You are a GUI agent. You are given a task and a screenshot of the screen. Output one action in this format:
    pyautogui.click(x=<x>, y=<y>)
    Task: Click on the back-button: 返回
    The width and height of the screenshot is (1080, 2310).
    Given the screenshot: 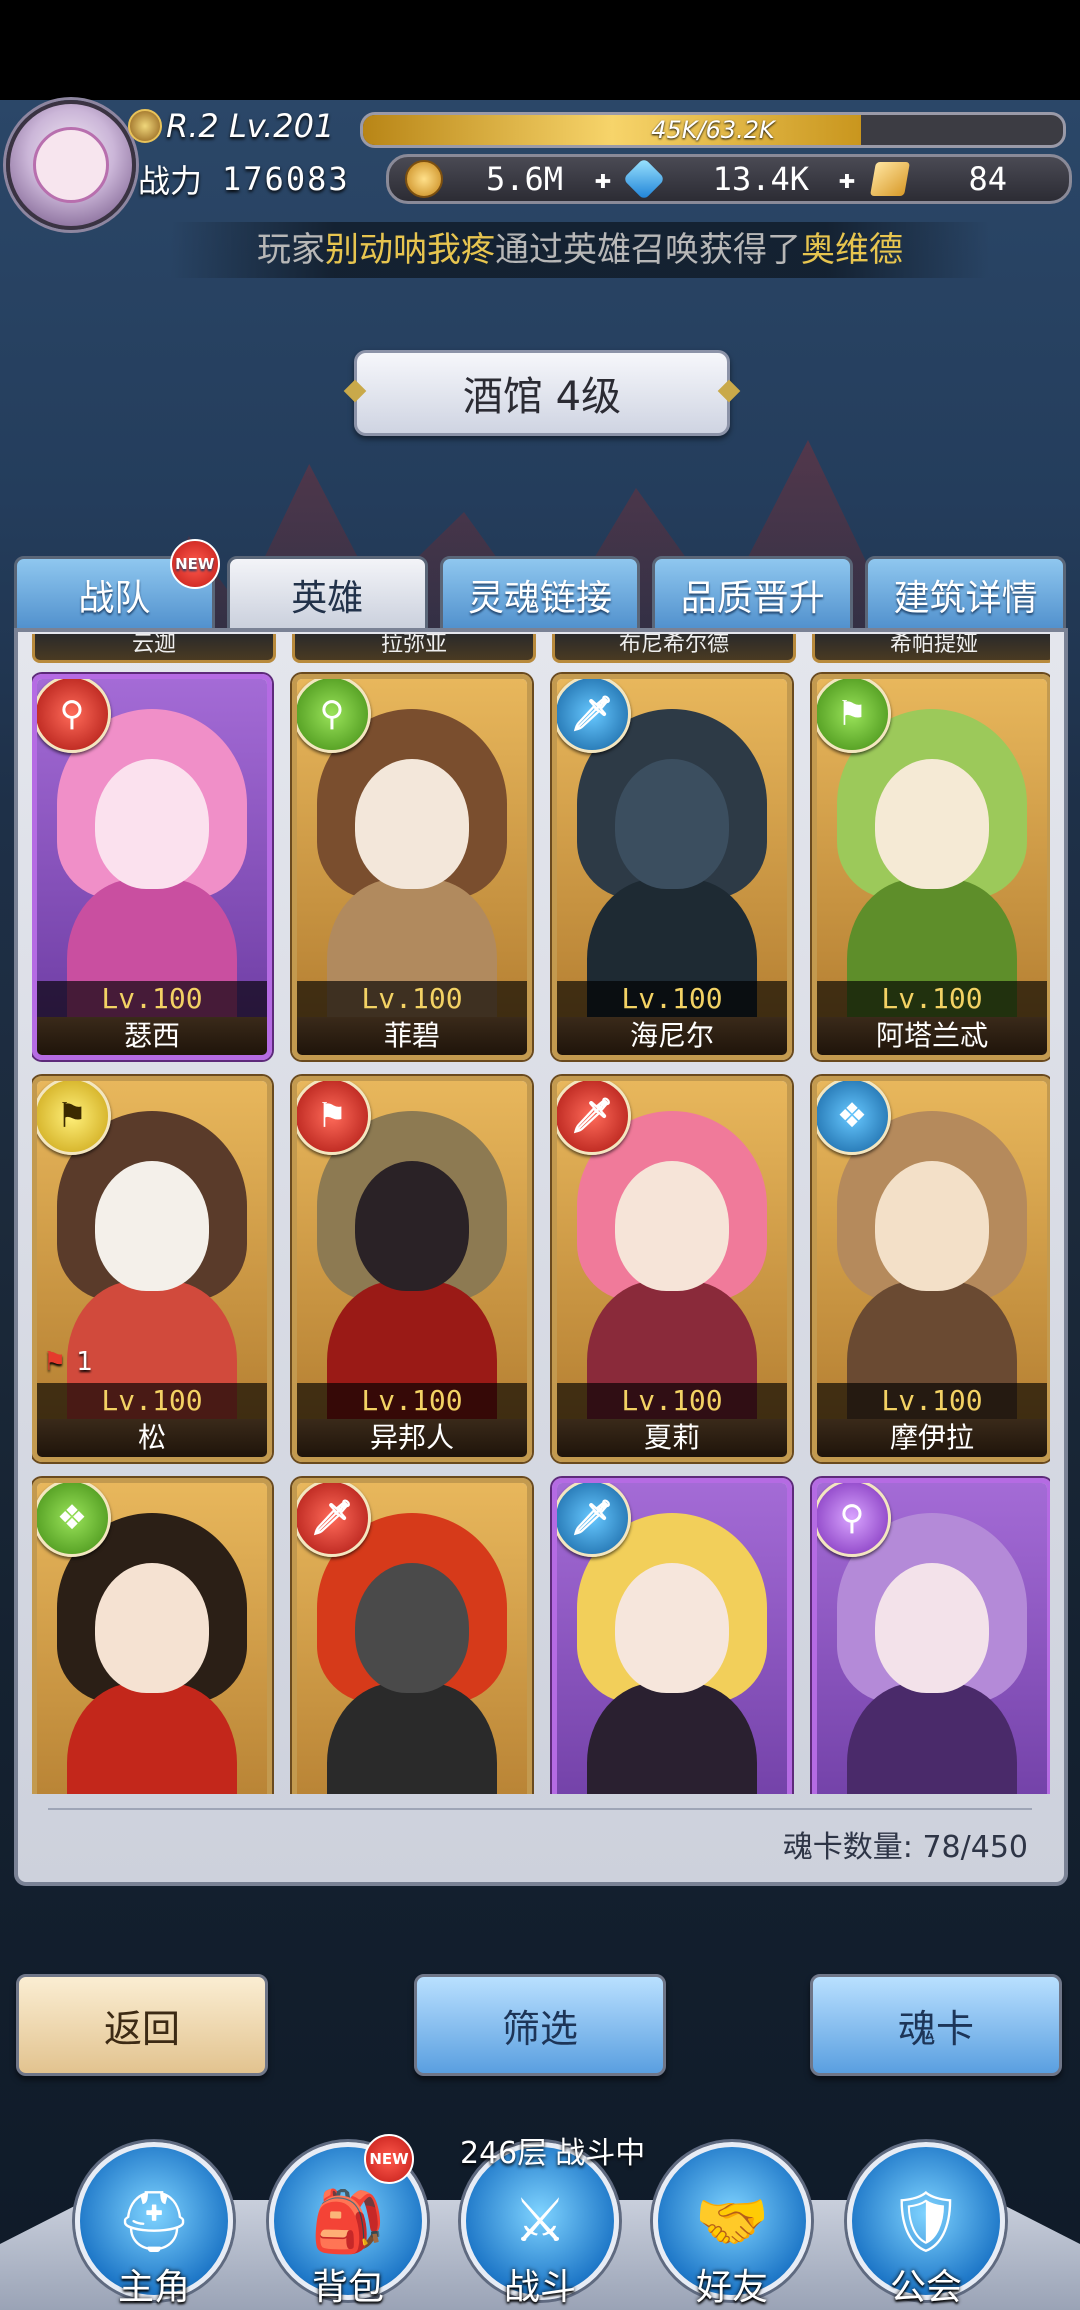 What is the action you would take?
    pyautogui.click(x=142, y=2025)
    